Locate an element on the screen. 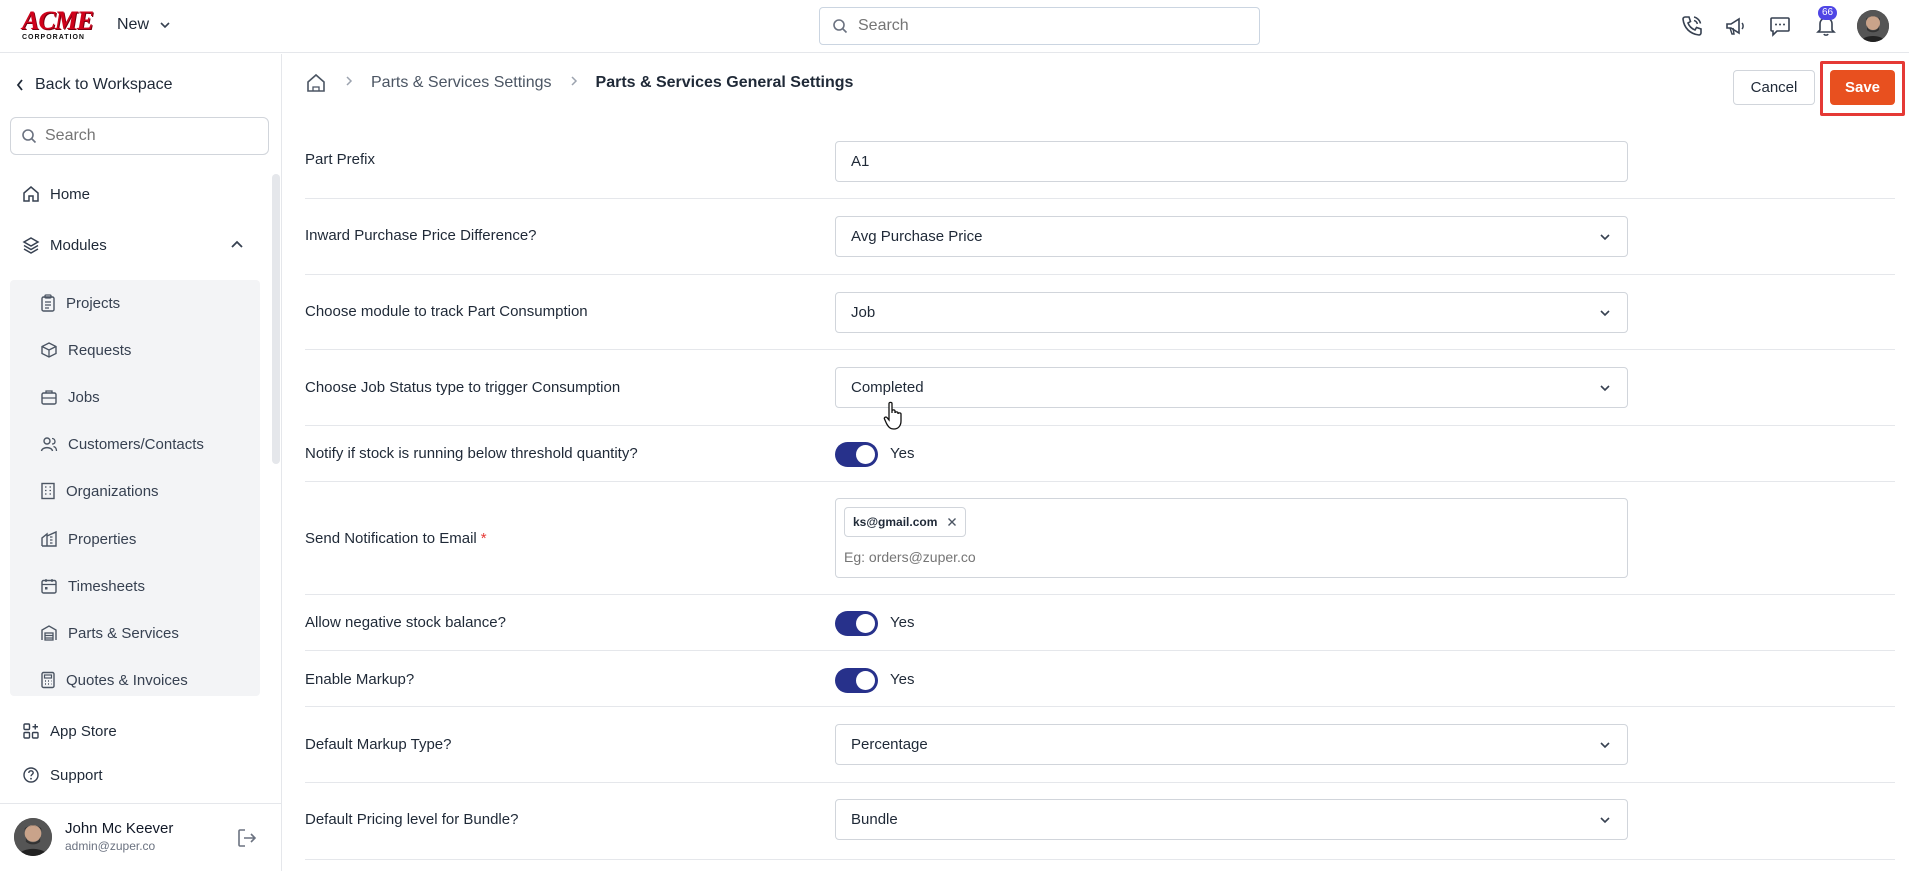 The image size is (1909, 871). sidebar-item-timesheets: Timesheets is located at coordinates (92, 586).